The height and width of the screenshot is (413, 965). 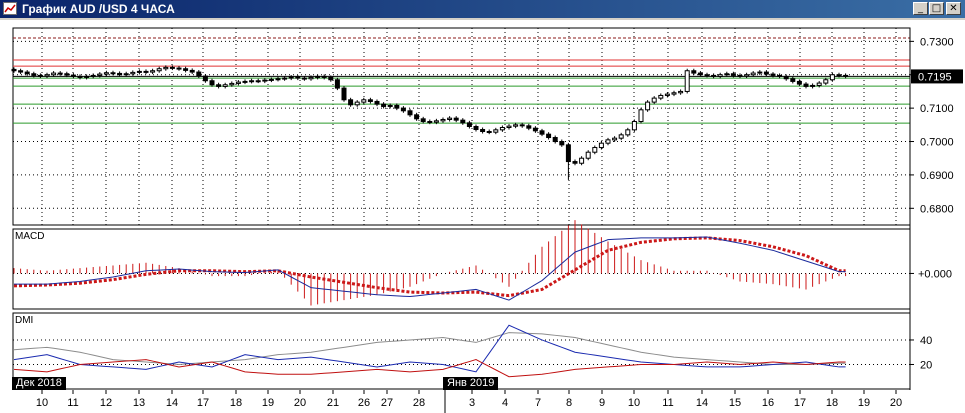 I want to click on x-tick-label: 9, so click(x=602, y=403).